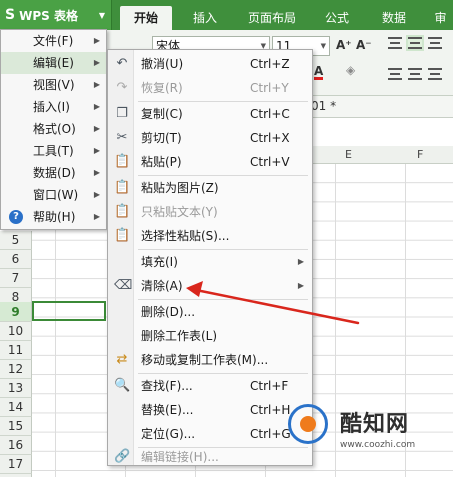 The image size is (453, 477). What do you see at coordinates (122, 456) in the screenshot?
I see `link-icon: 🔗` at bounding box center [122, 456].